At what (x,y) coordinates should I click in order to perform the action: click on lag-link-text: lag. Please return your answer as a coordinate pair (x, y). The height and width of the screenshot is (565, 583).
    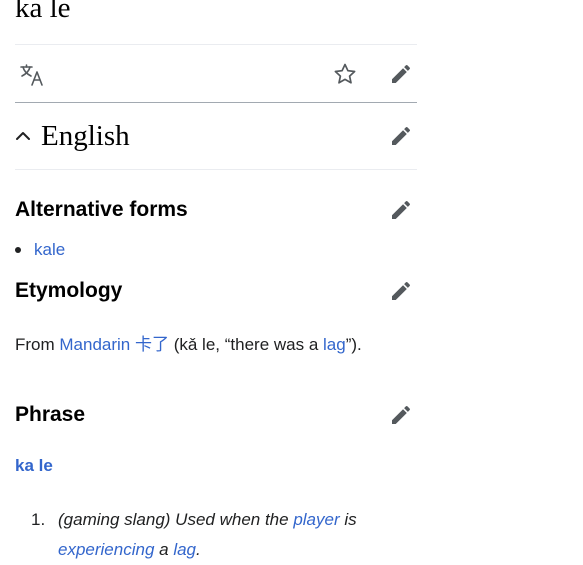
    Looking at the image, I should click on (184, 549).